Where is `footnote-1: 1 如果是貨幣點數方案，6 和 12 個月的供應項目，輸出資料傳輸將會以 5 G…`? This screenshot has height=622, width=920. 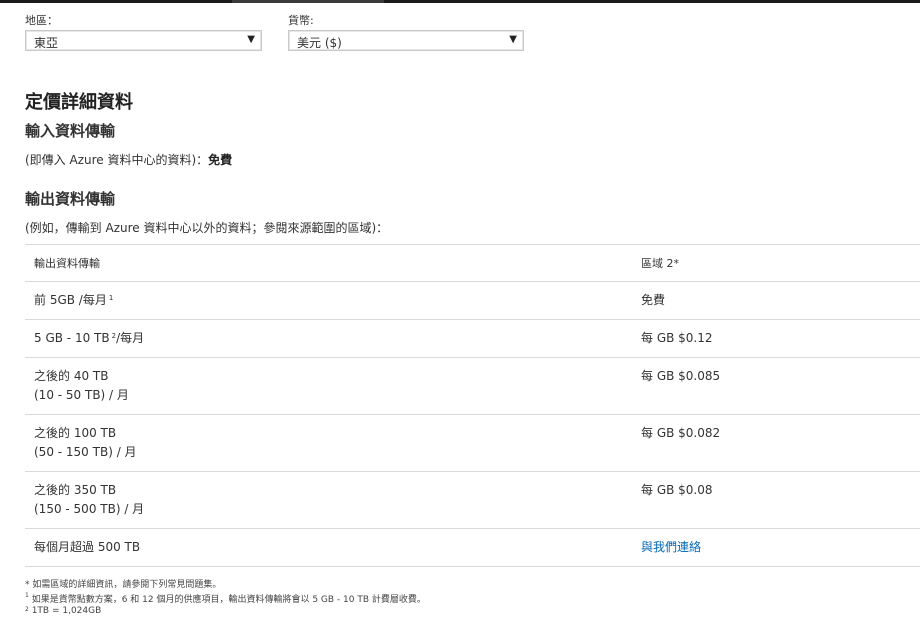
footnote-1: 1 如果是貨幣點數方案，6 和 12 個月的供應項目，輸出資料傳輸將會以 5 G… is located at coordinates (225, 598).